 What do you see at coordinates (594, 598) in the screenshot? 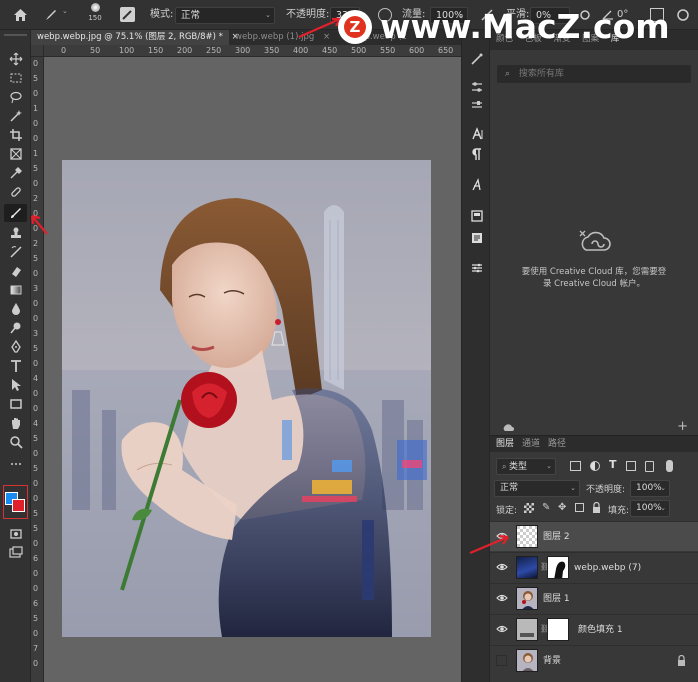
I see `layer-row-layer-1: 图层 1` at bounding box center [594, 598].